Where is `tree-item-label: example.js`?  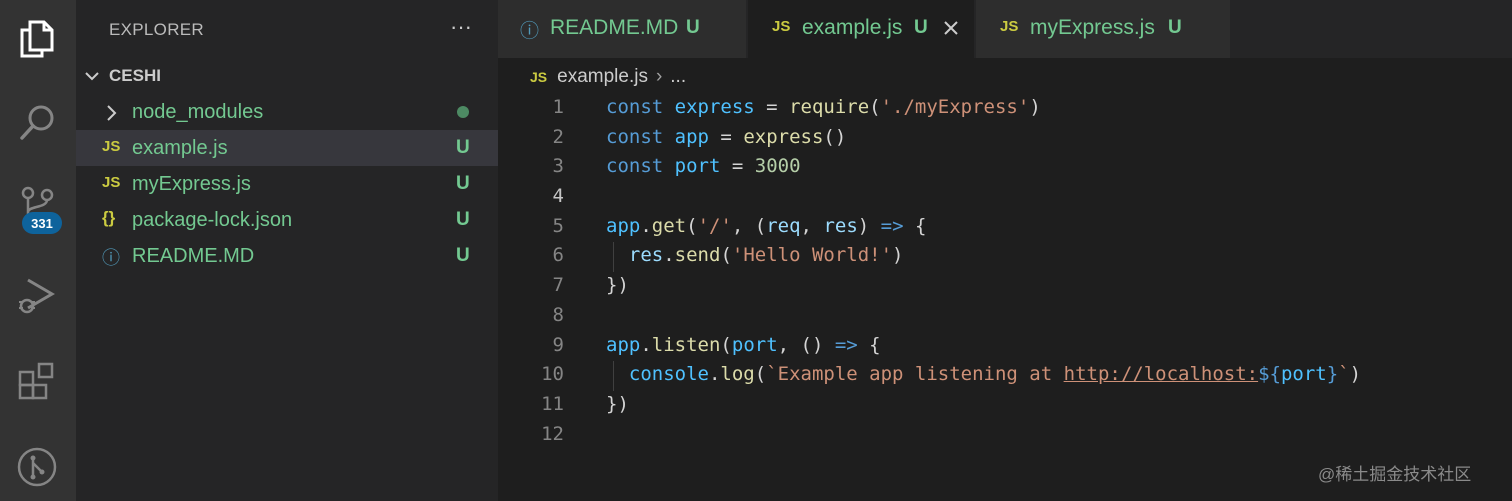
tree-item-label: example.js is located at coordinates (180, 148).